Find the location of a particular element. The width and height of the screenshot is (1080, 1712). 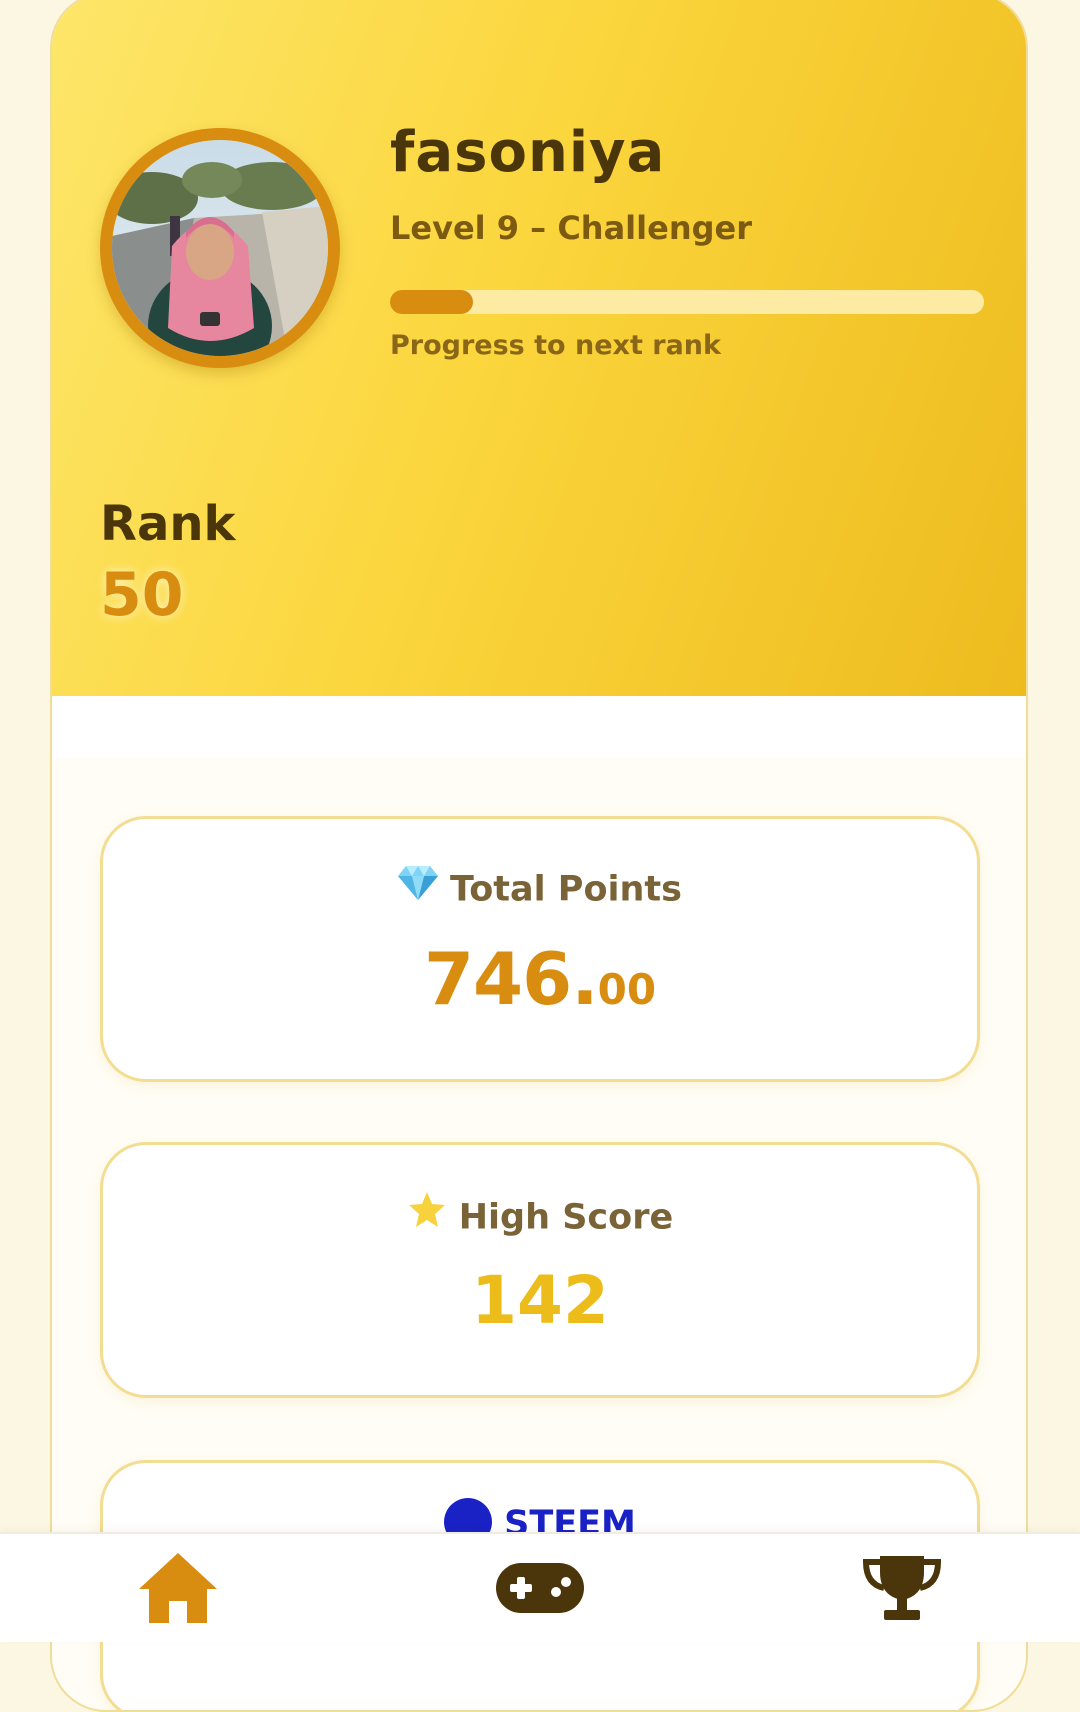

bottom-nav-bar is located at coordinates (540, 1587).